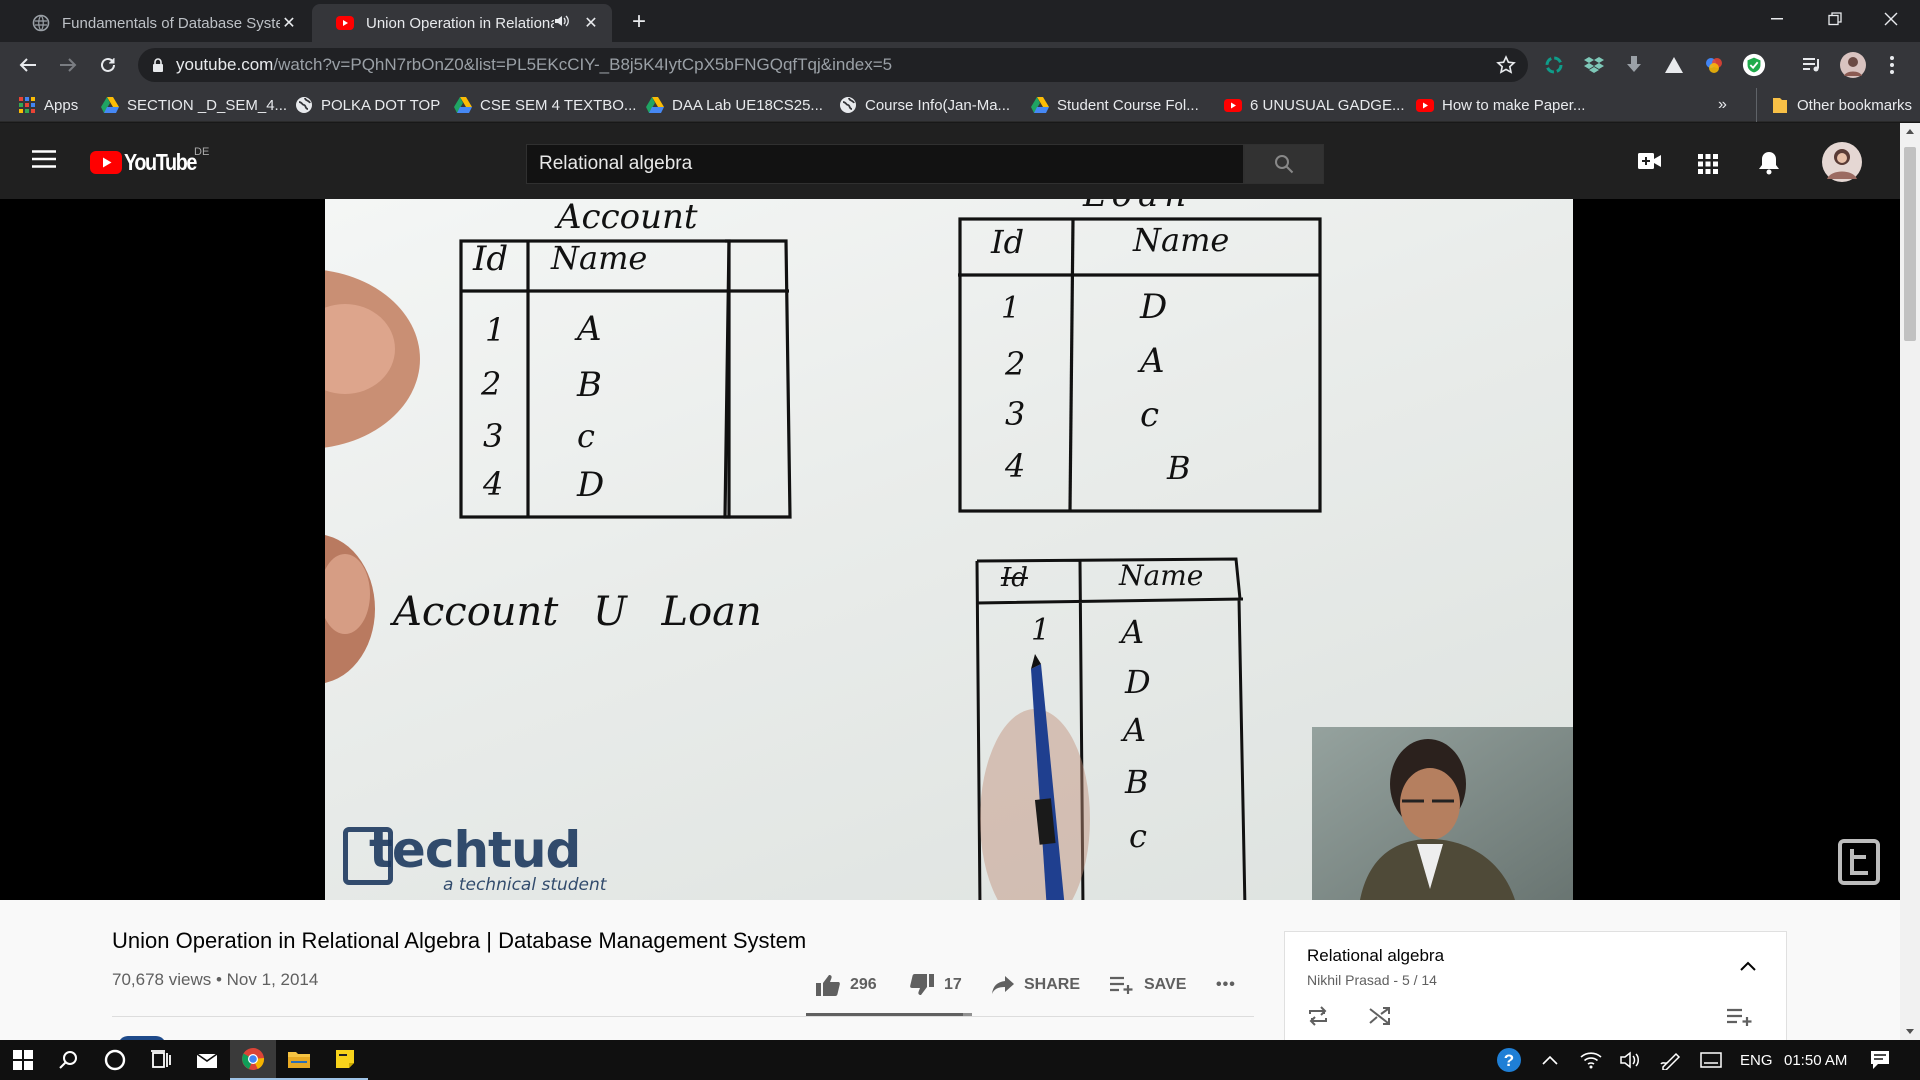  Describe the element at coordinates (1003, 985) in the screenshot. I see `share-icon` at that location.